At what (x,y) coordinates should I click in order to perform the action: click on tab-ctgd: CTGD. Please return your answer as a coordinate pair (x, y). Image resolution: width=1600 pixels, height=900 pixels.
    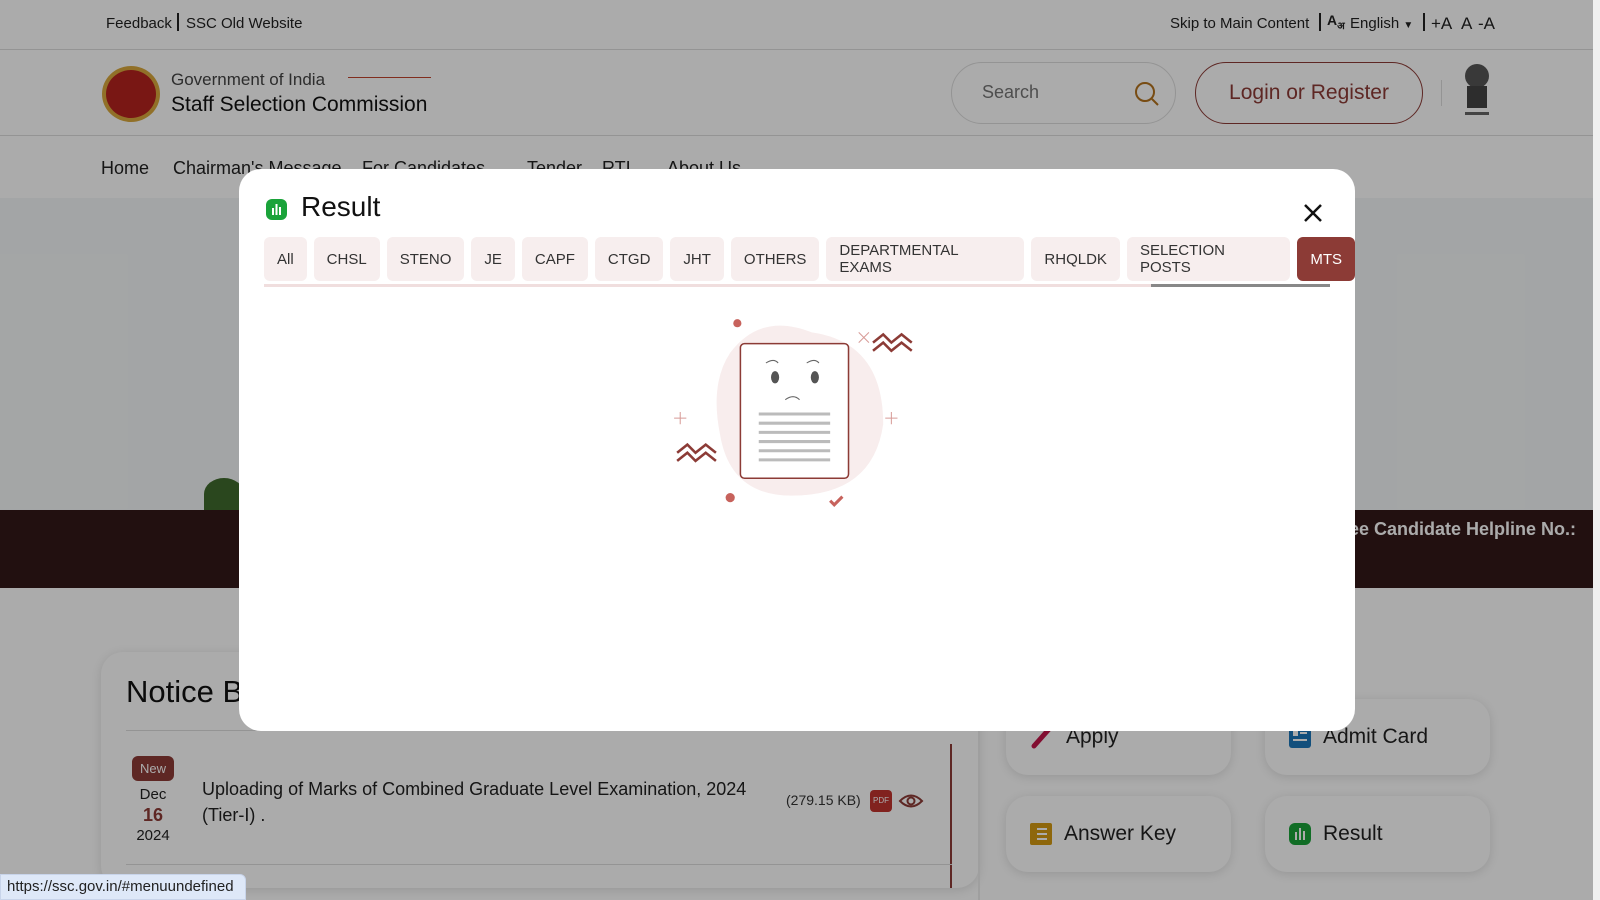
    Looking at the image, I should click on (629, 259).